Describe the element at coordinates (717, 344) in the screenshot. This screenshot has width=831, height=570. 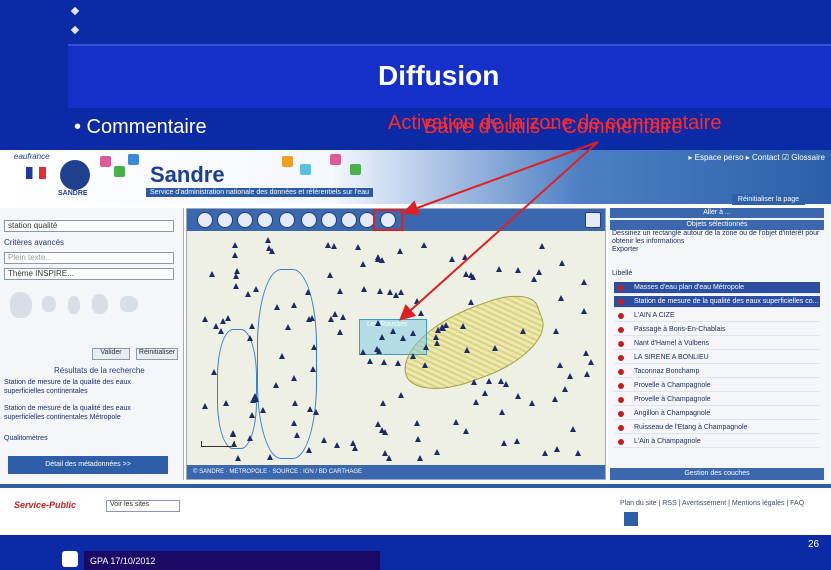
I see `result-row: Nant d'Hamel à Vulbens` at that location.